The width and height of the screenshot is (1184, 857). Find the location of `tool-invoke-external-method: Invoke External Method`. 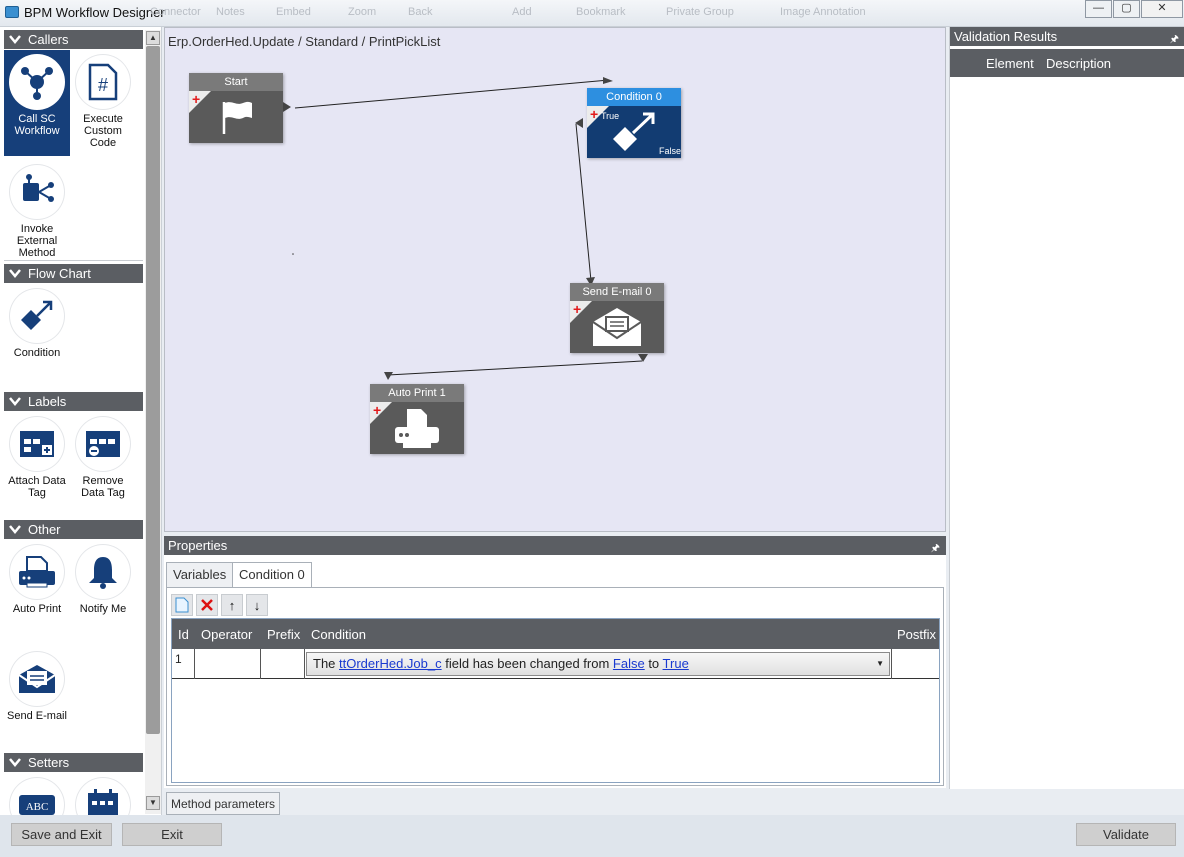

tool-invoke-external-method: Invoke External Method is located at coordinates (37, 210).